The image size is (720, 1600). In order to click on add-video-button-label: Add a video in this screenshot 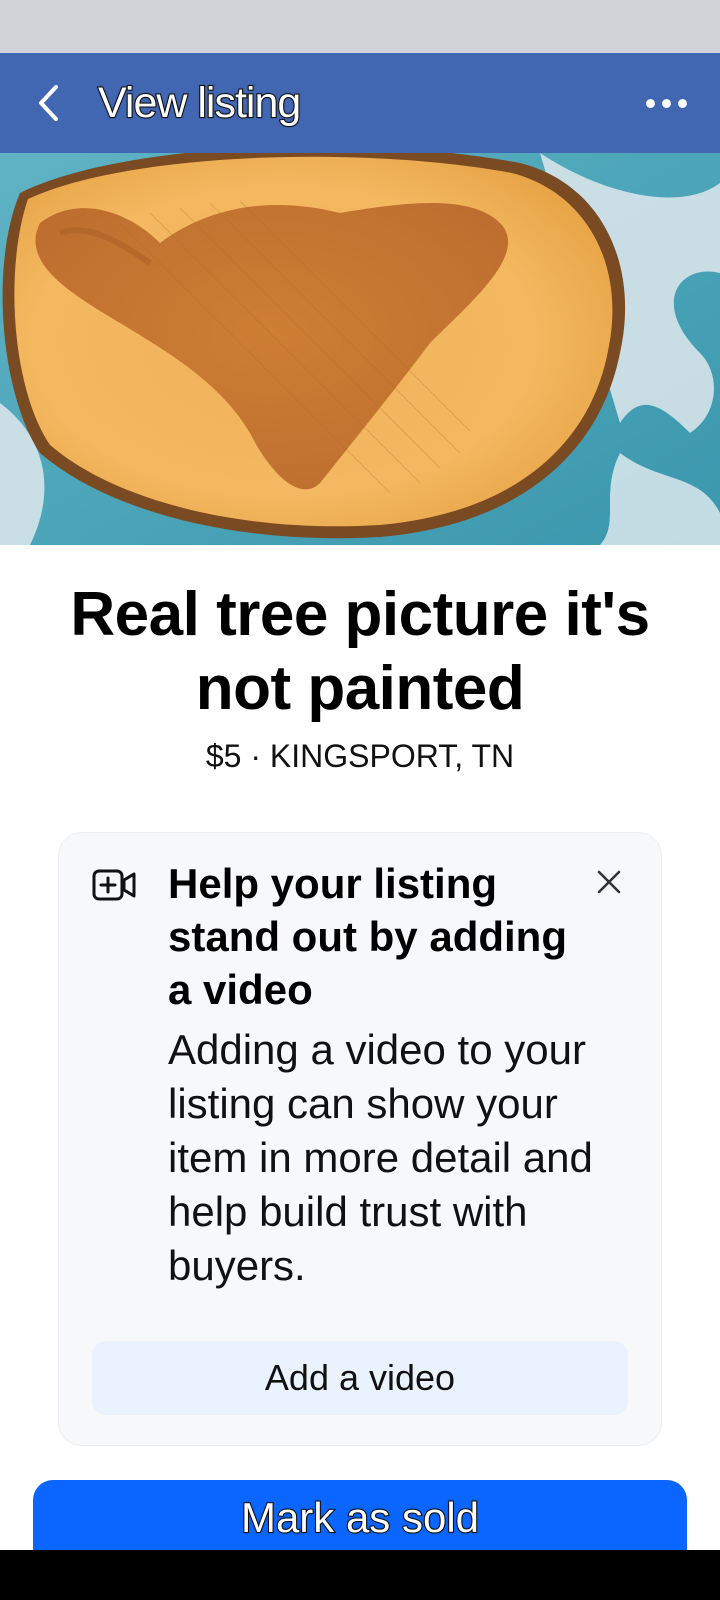, I will do `click(360, 1377)`.